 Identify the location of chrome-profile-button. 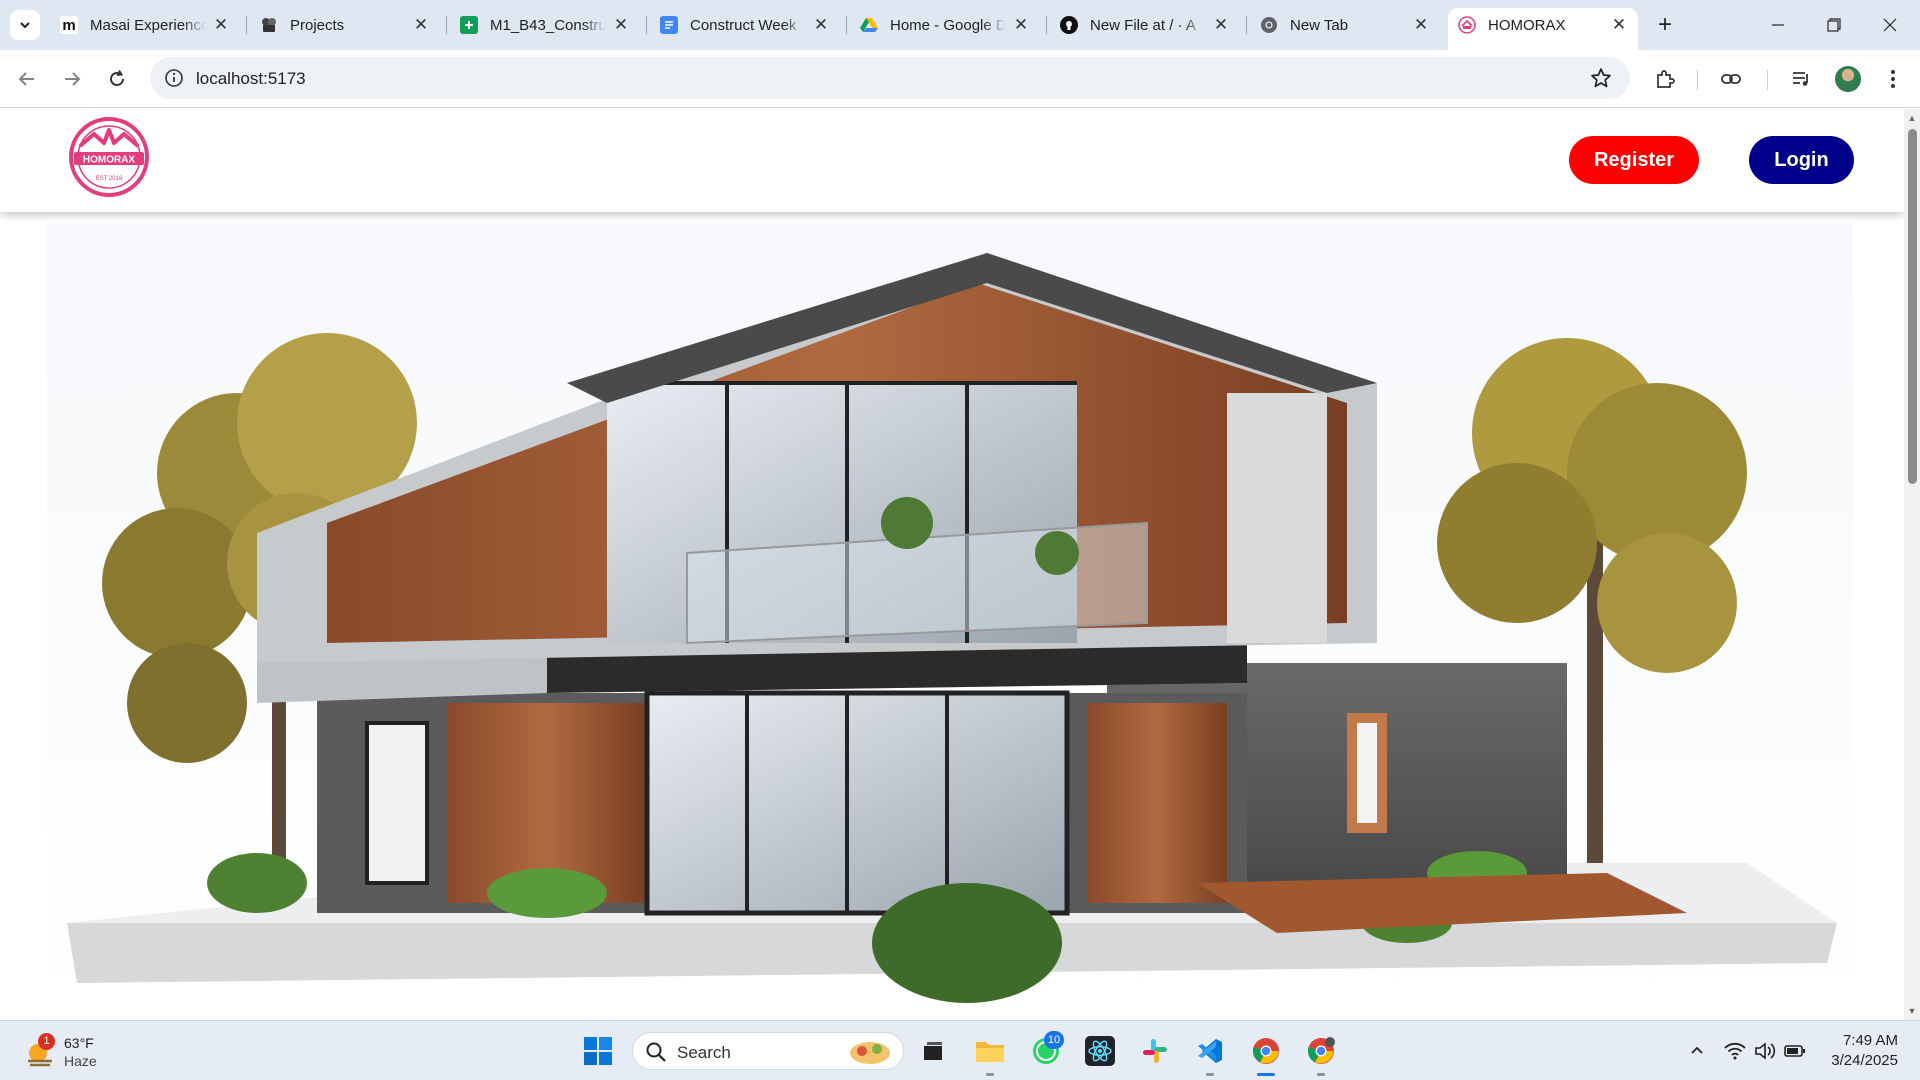
(1321, 1051).